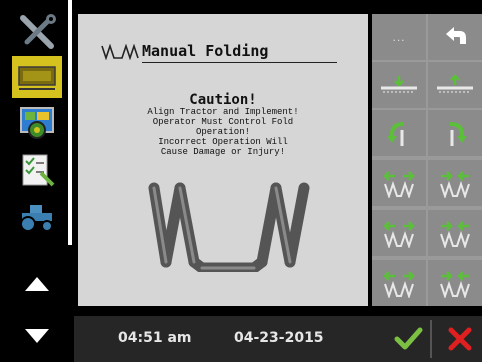 The width and height of the screenshot is (482, 362). Describe the element at coordinates (396, 134) in the screenshot. I see `rotate-left-icon` at that location.